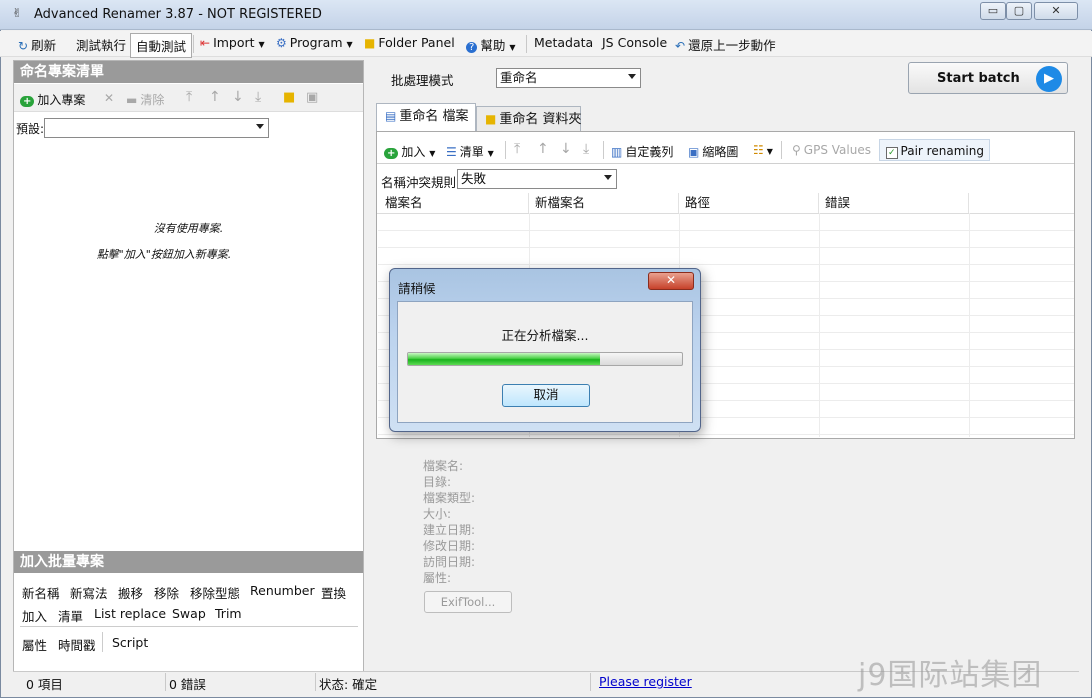  Describe the element at coordinates (77, 644) in the screenshot. I see `method-timestamp: 時間戳` at that location.